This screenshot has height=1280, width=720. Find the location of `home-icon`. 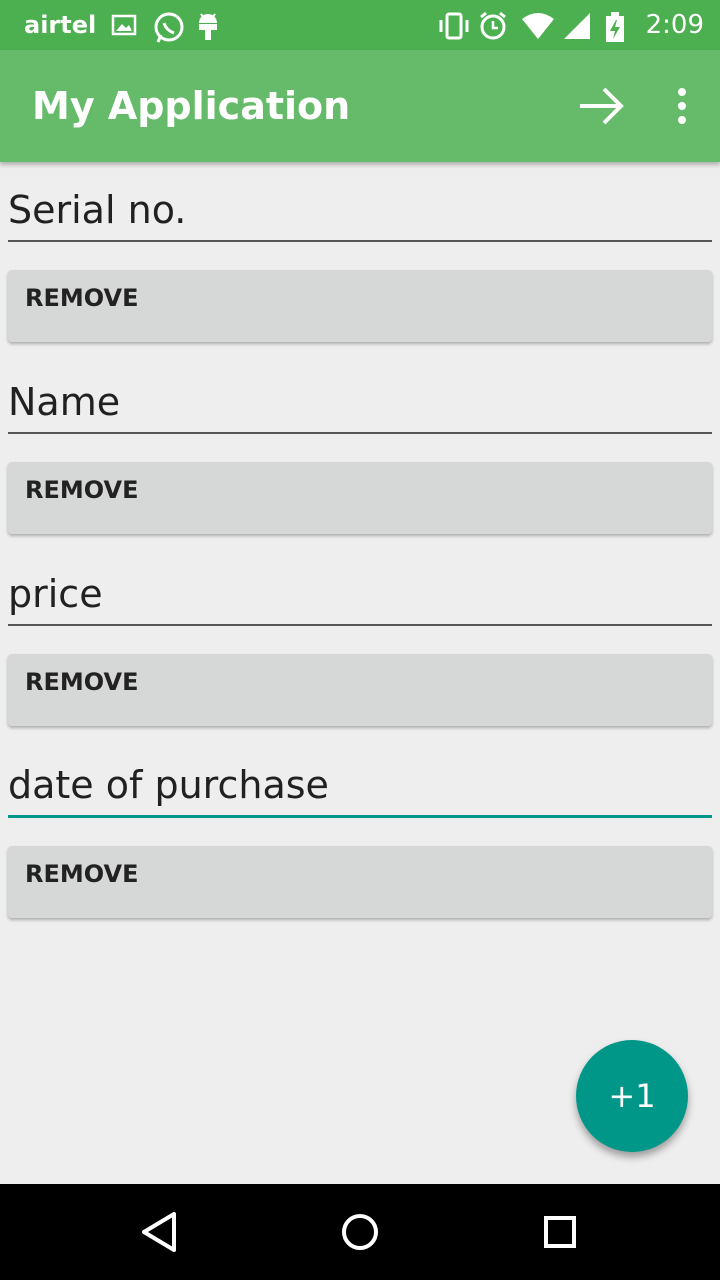

home-icon is located at coordinates (360, 1232).